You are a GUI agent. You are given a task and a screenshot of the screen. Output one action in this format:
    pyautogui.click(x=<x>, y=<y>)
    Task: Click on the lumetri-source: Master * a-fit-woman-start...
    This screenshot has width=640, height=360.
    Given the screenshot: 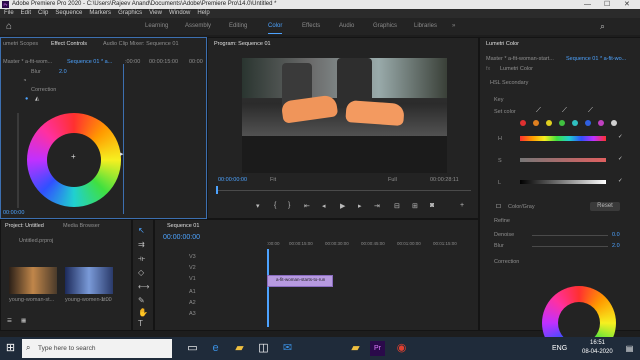 What is the action you would take?
    pyautogui.click(x=520, y=59)
    